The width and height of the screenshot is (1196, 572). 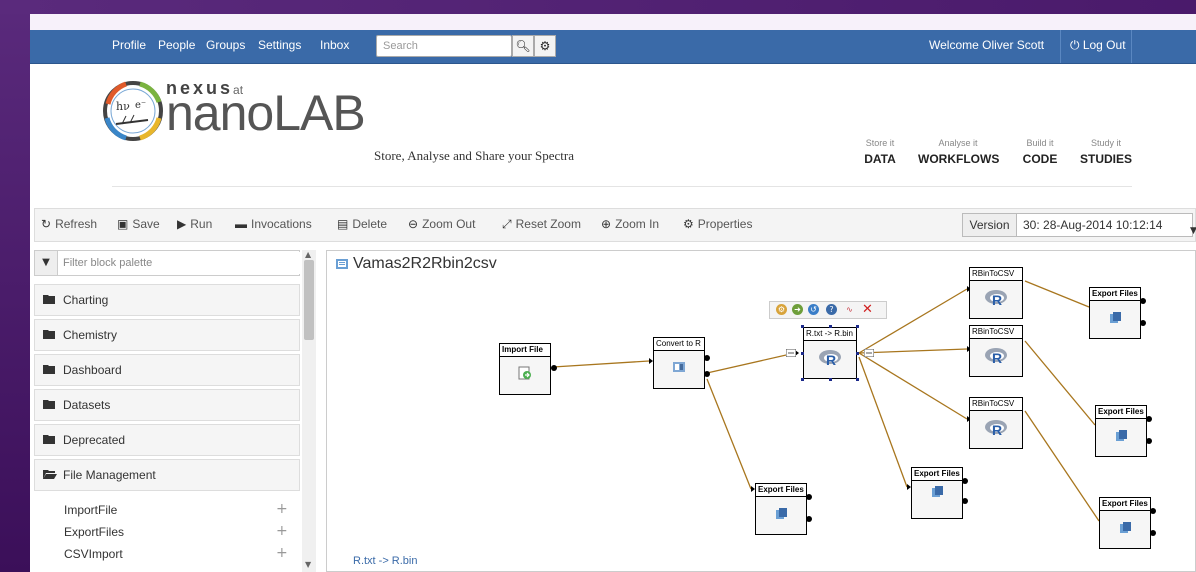 I want to click on section-title: DATA, so click(x=880, y=159).